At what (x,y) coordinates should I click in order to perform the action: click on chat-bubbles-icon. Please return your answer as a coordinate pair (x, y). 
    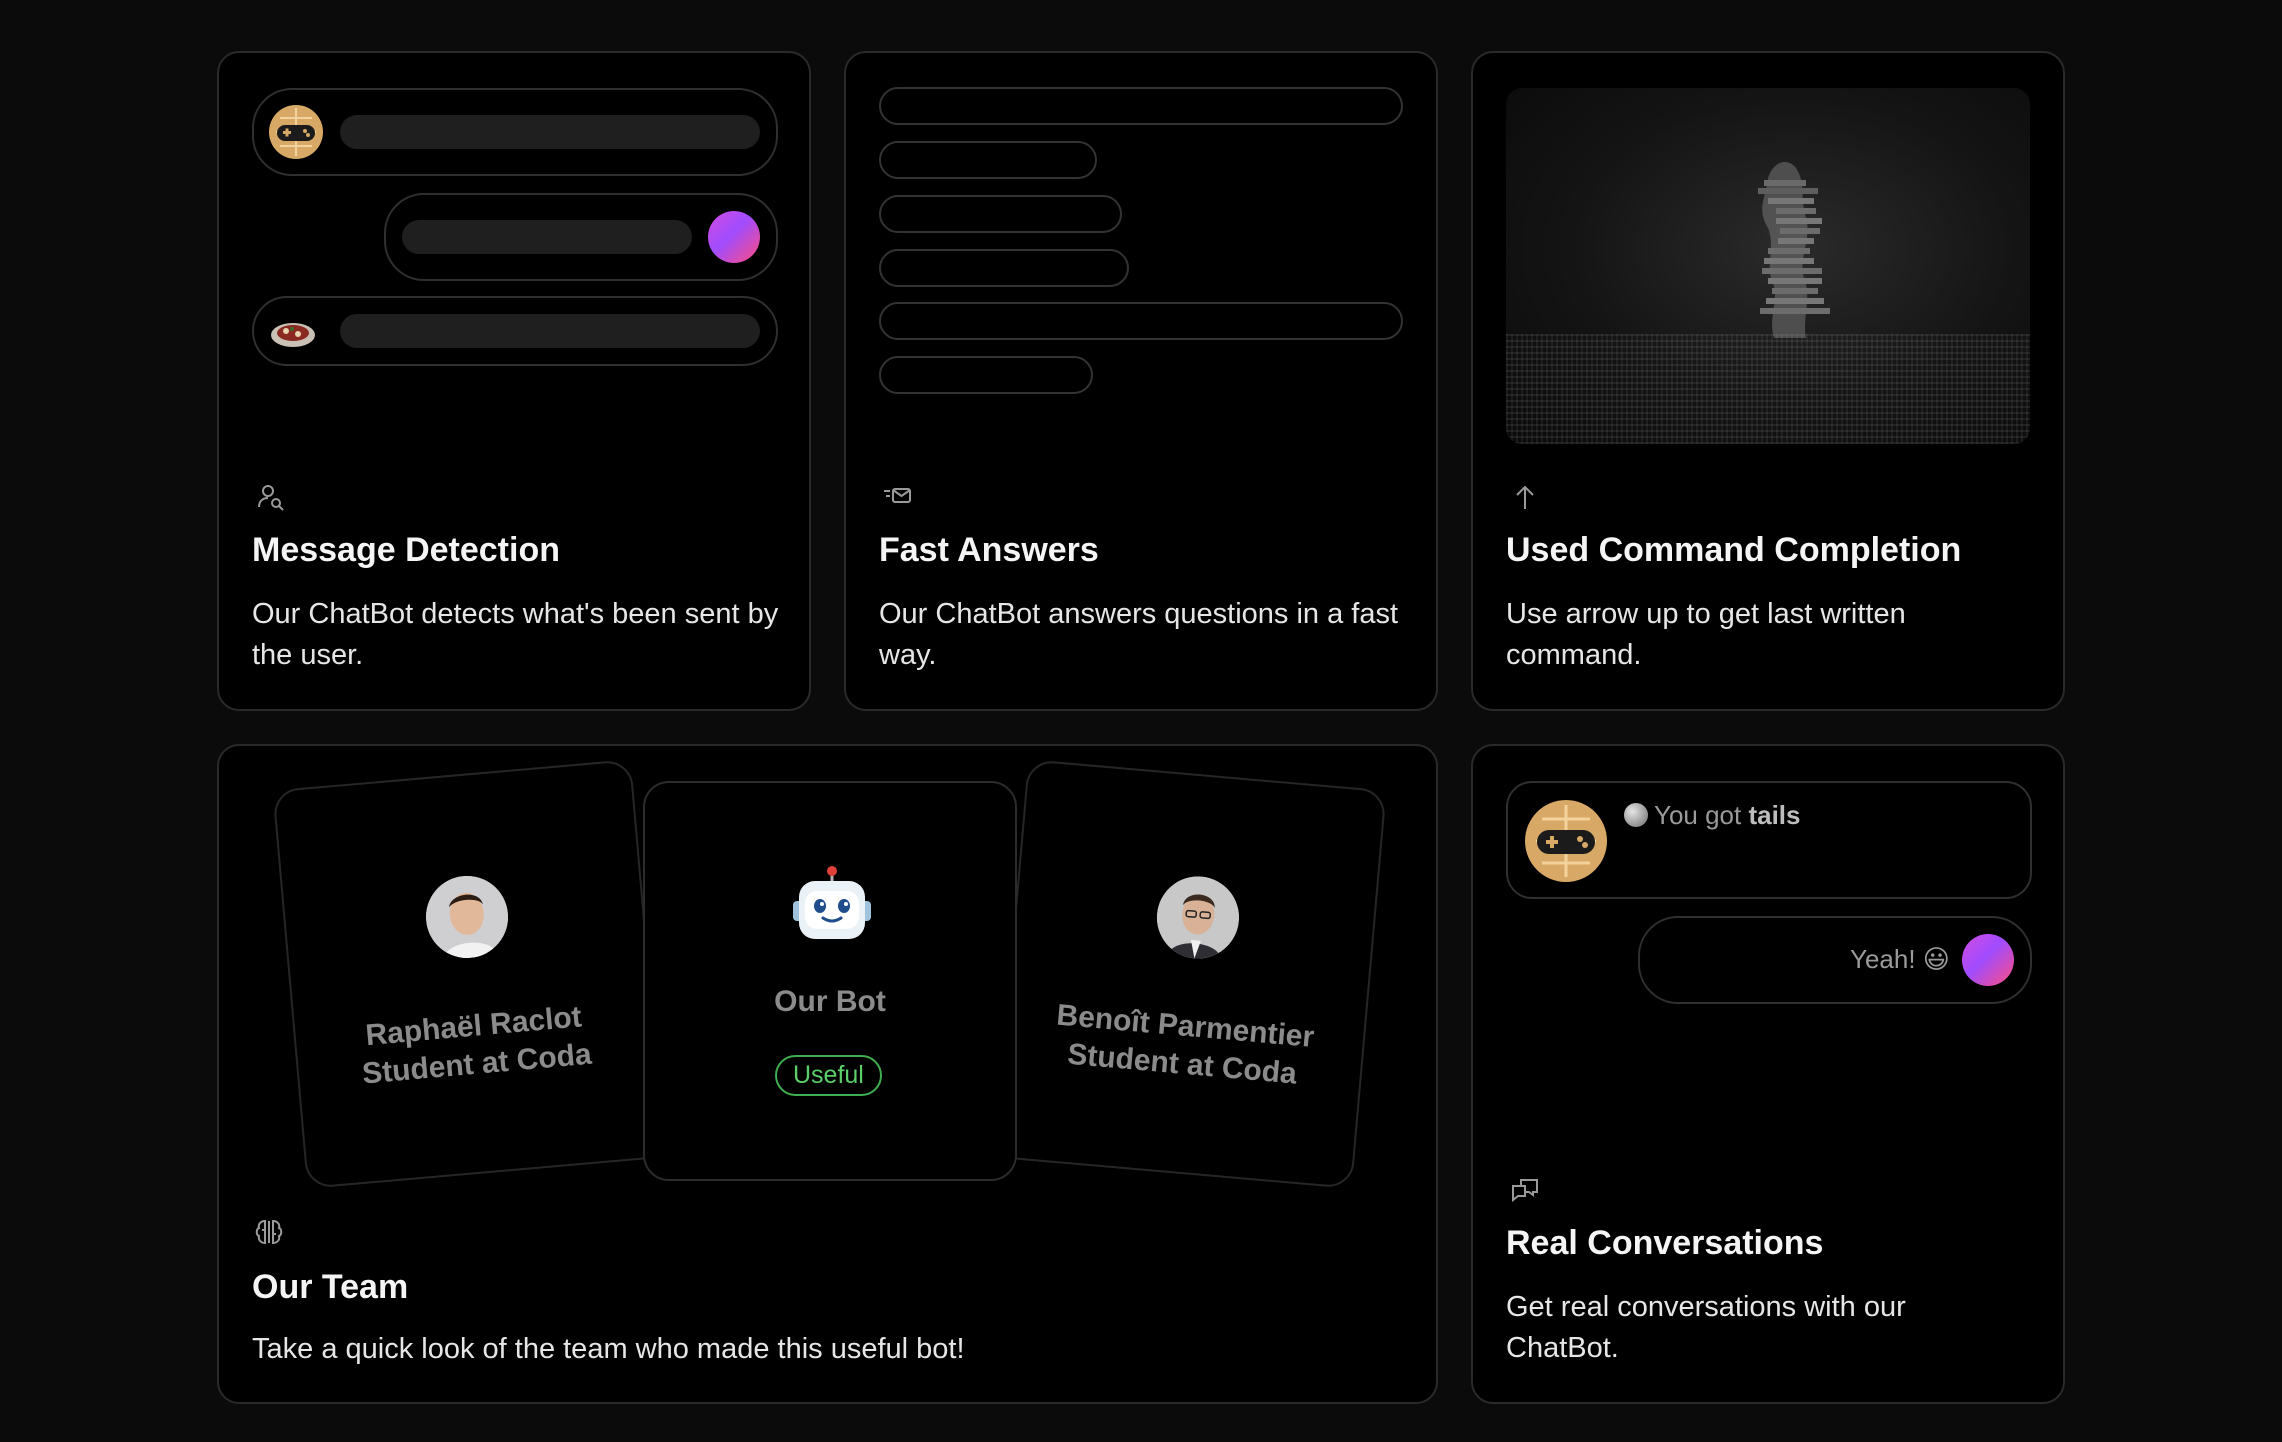
    Looking at the image, I should click on (1525, 1190).